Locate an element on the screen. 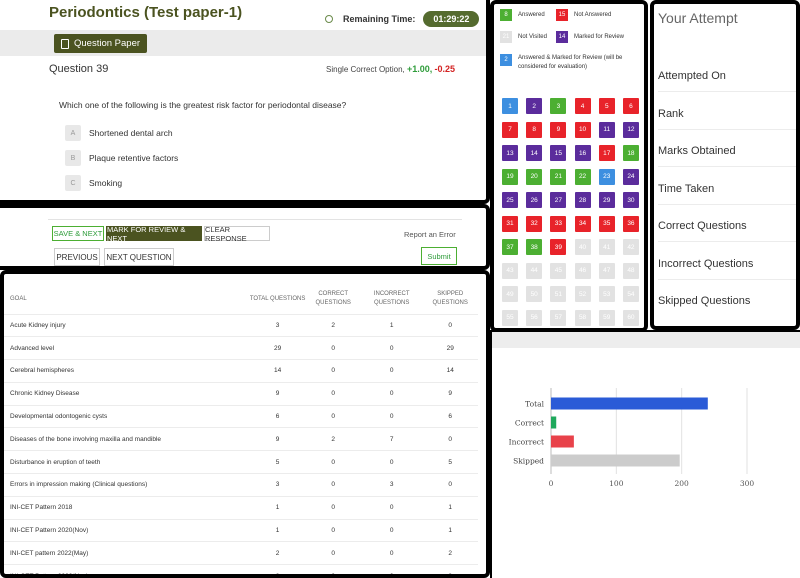 This screenshot has width=800, height=578. palette-question-19: 19 is located at coordinates (510, 176).